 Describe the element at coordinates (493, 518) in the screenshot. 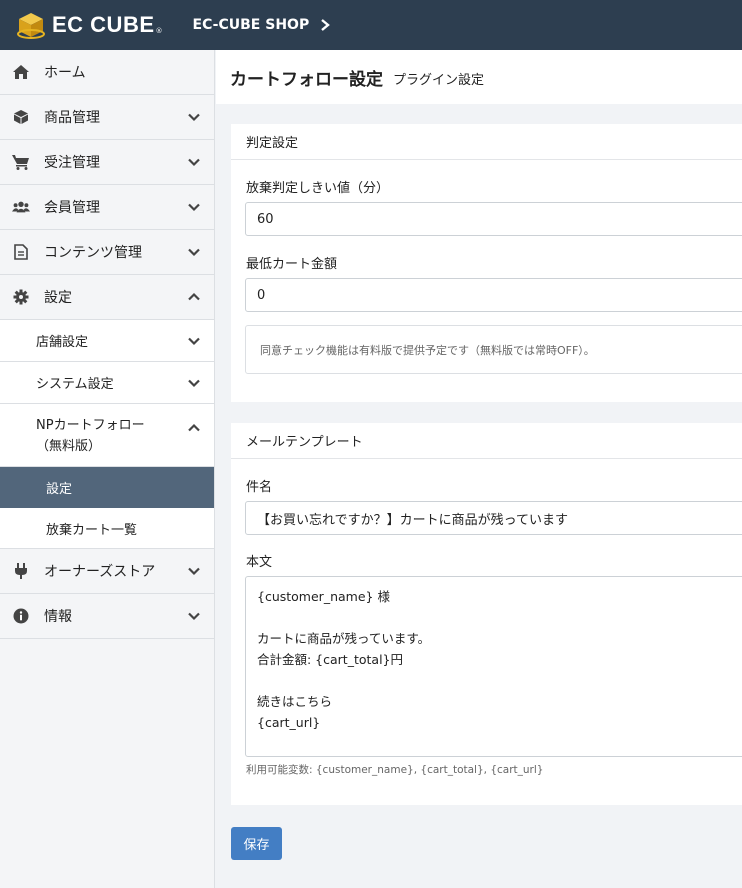

I see `subject-input: 【お買い忘れですか？】カートに商品が残っています` at that location.